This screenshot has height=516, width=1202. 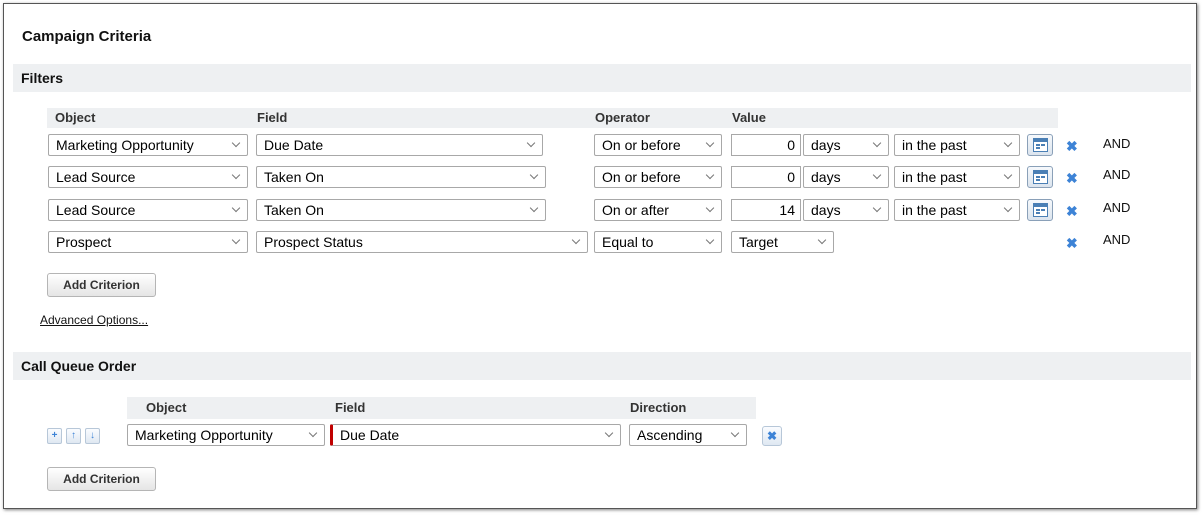 What do you see at coordinates (54, 436) in the screenshot?
I see `plus-icon: +` at bounding box center [54, 436].